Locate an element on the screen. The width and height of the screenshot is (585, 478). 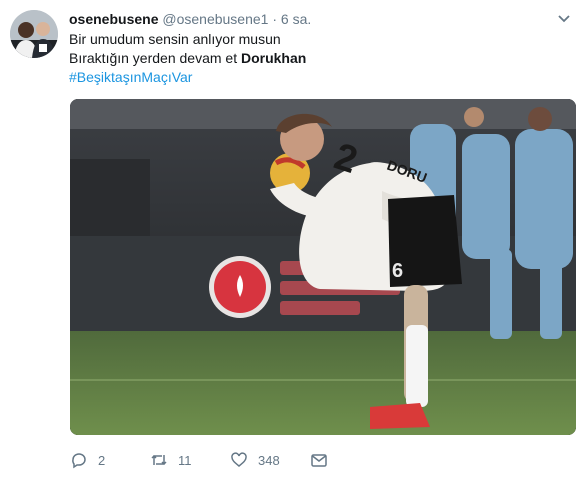
avatar is located at coordinates (34, 34).